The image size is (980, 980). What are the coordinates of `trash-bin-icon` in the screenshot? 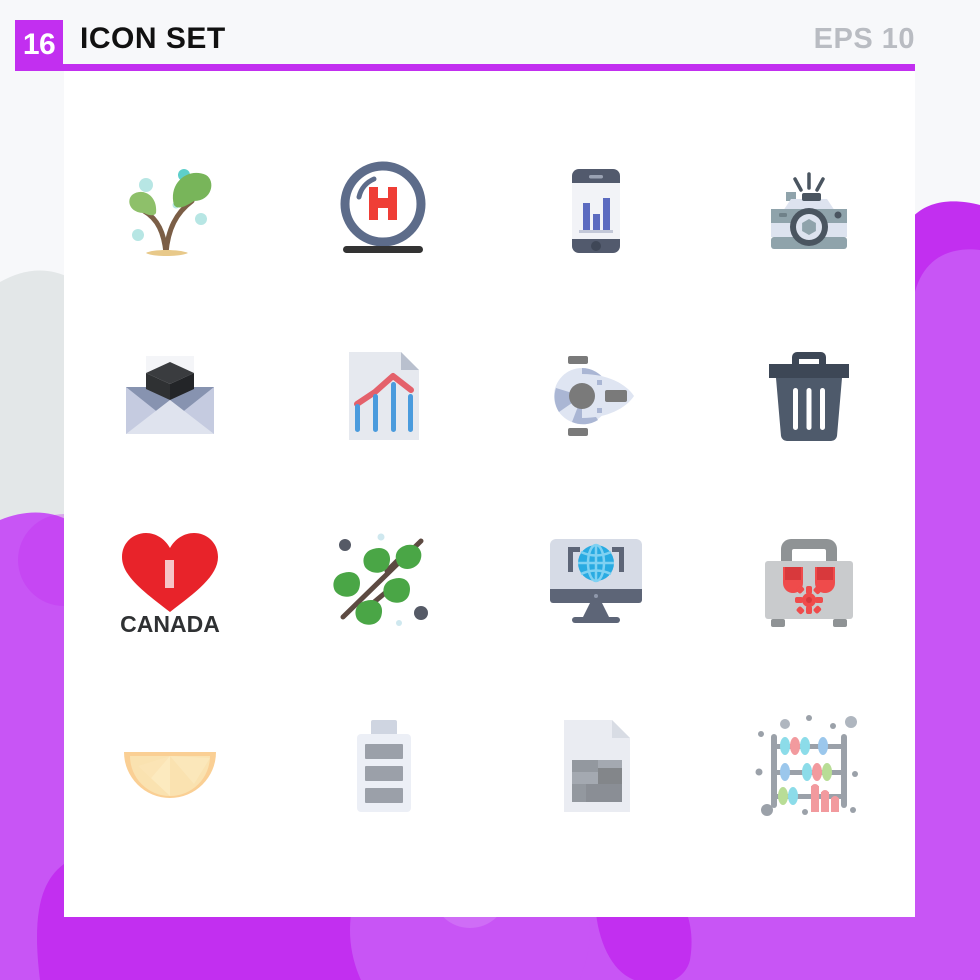 It's located at (808, 396).